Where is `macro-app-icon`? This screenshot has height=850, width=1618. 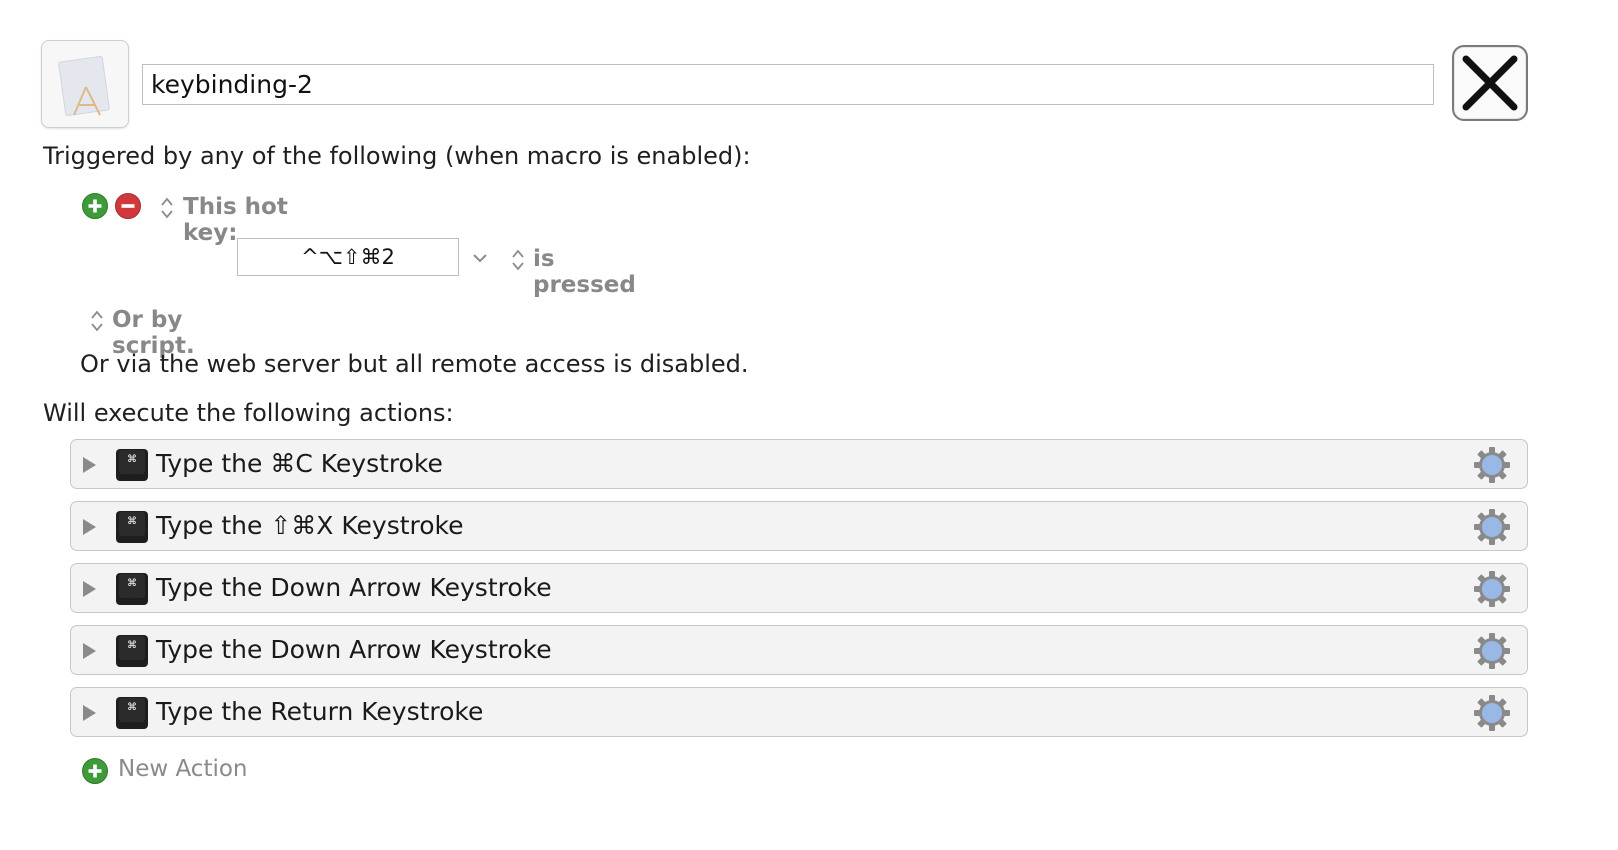 macro-app-icon is located at coordinates (84, 86).